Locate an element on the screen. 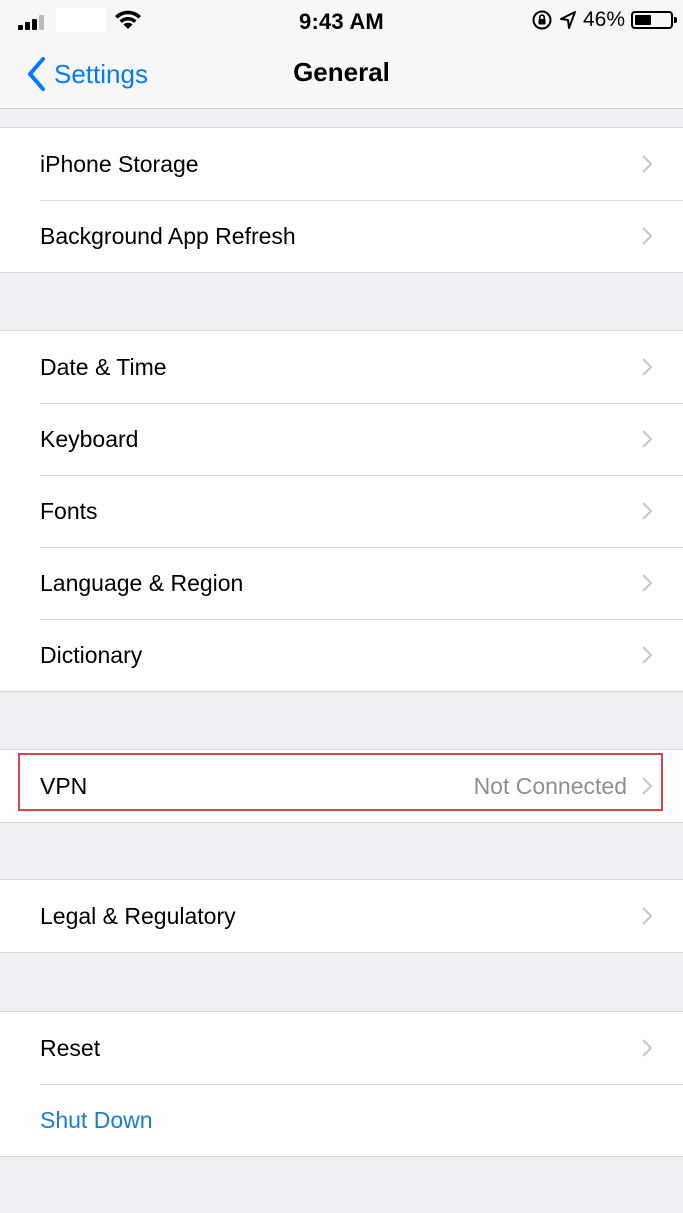  list-item-date-time: Date & Time is located at coordinates (341, 367).